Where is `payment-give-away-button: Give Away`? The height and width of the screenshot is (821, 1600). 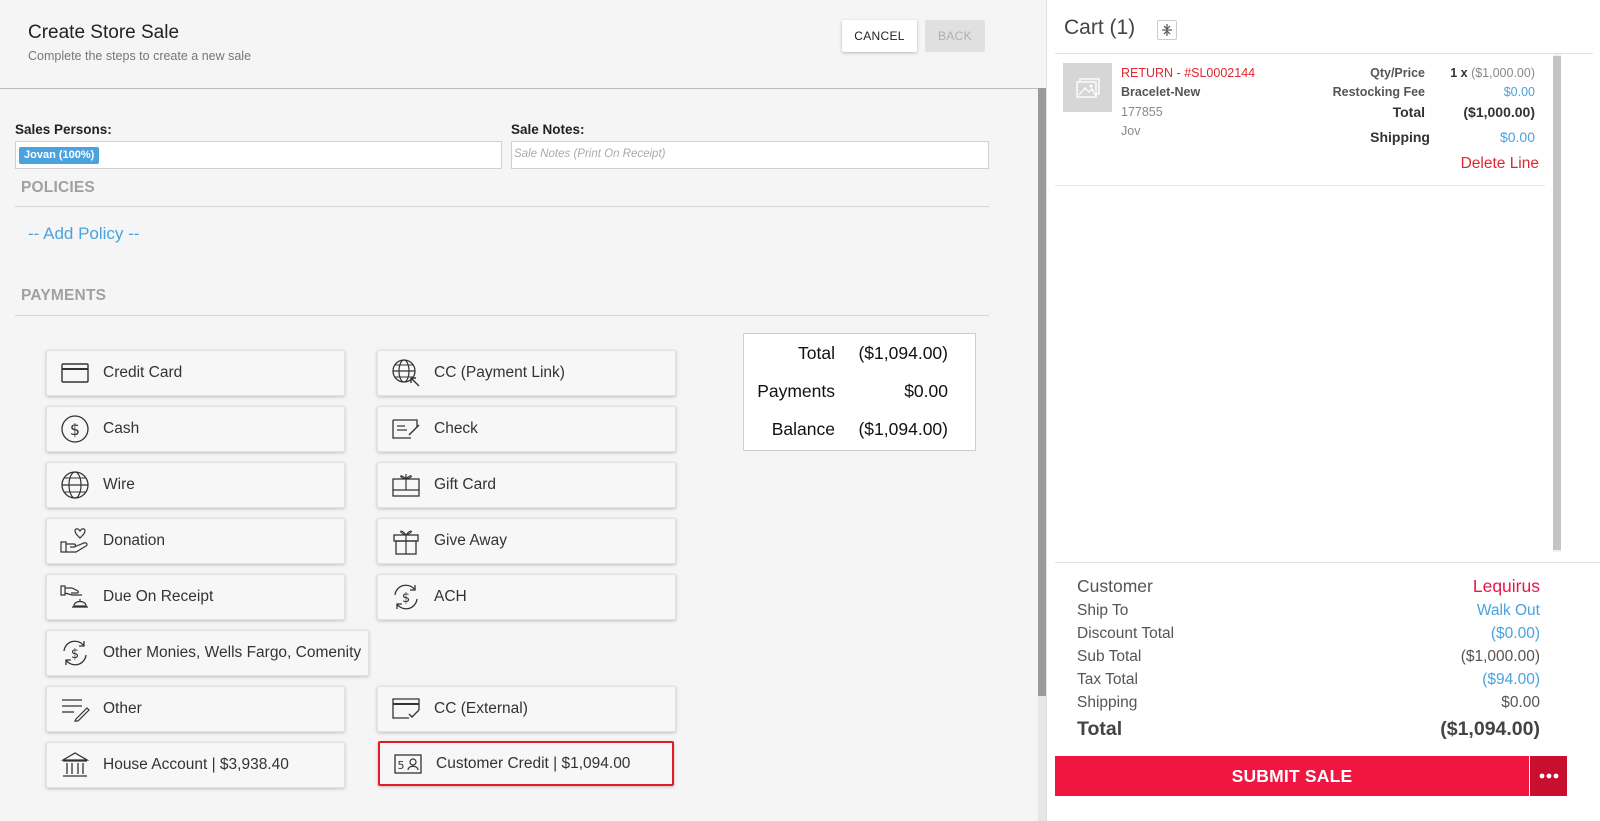
payment-give-away-button: Give Away is located at coordinates (526, 541).